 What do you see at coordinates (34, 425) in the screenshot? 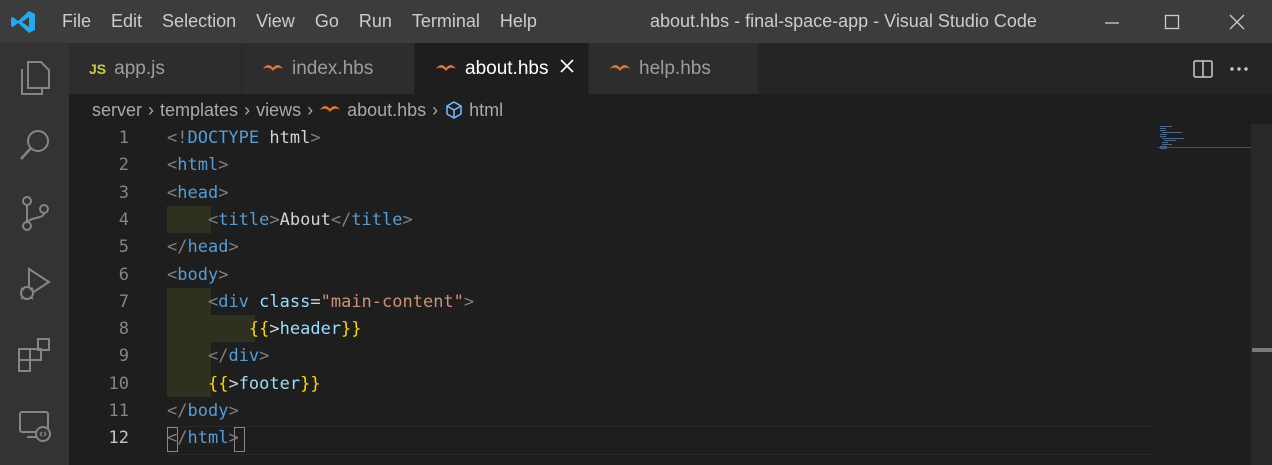
I see `remote-explorer-button` at bounding box center [34, 425].